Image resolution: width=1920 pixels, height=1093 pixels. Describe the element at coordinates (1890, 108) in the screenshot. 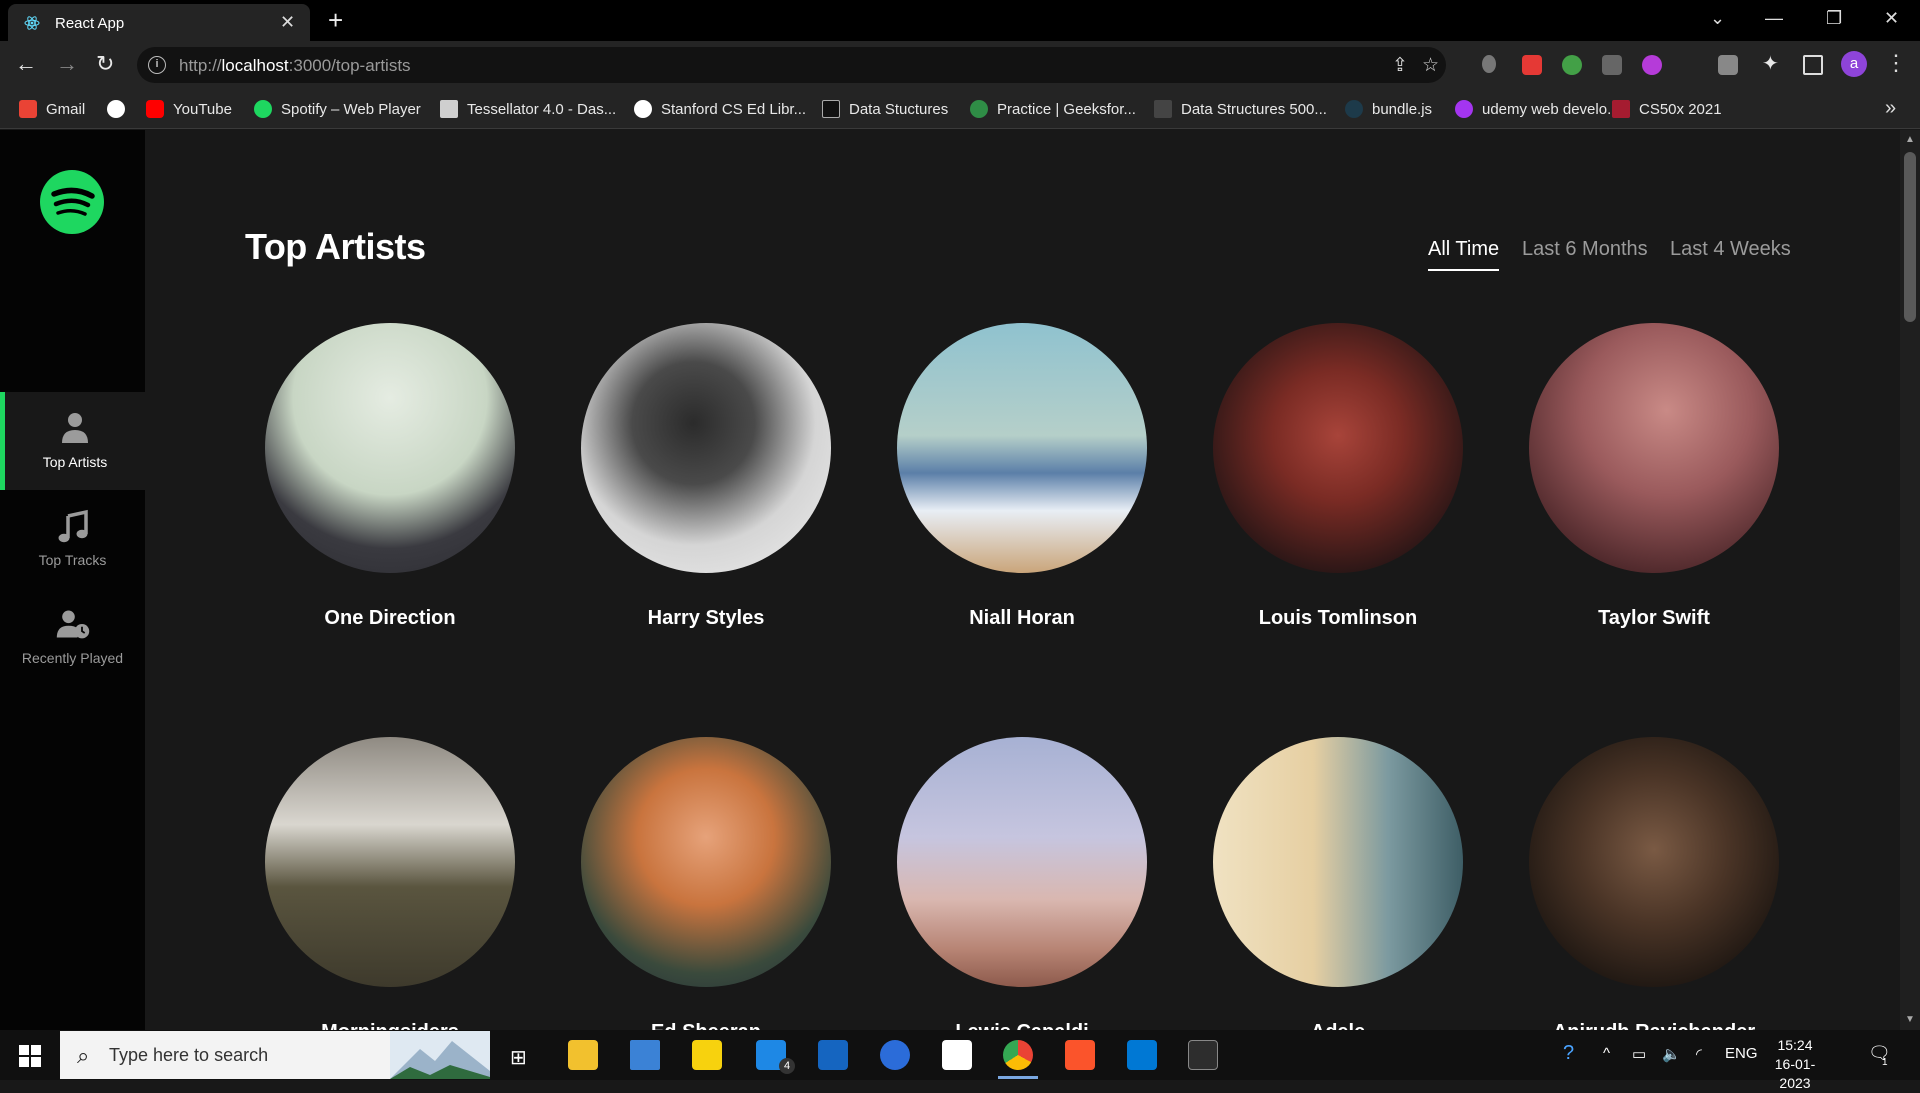

I see `more-bookmarks-icon: »` at that location.